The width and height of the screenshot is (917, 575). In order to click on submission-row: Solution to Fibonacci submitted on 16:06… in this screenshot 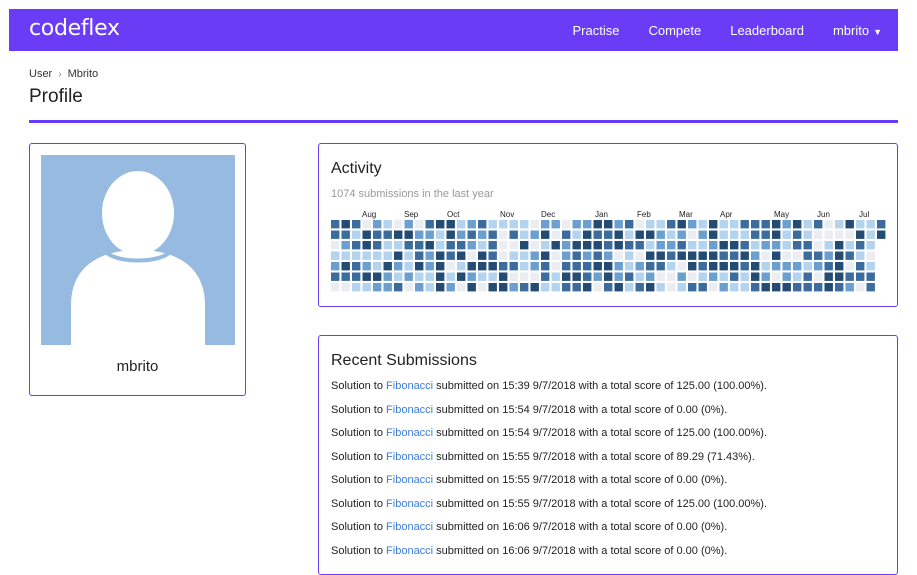, I will do `click(549, 557)`.